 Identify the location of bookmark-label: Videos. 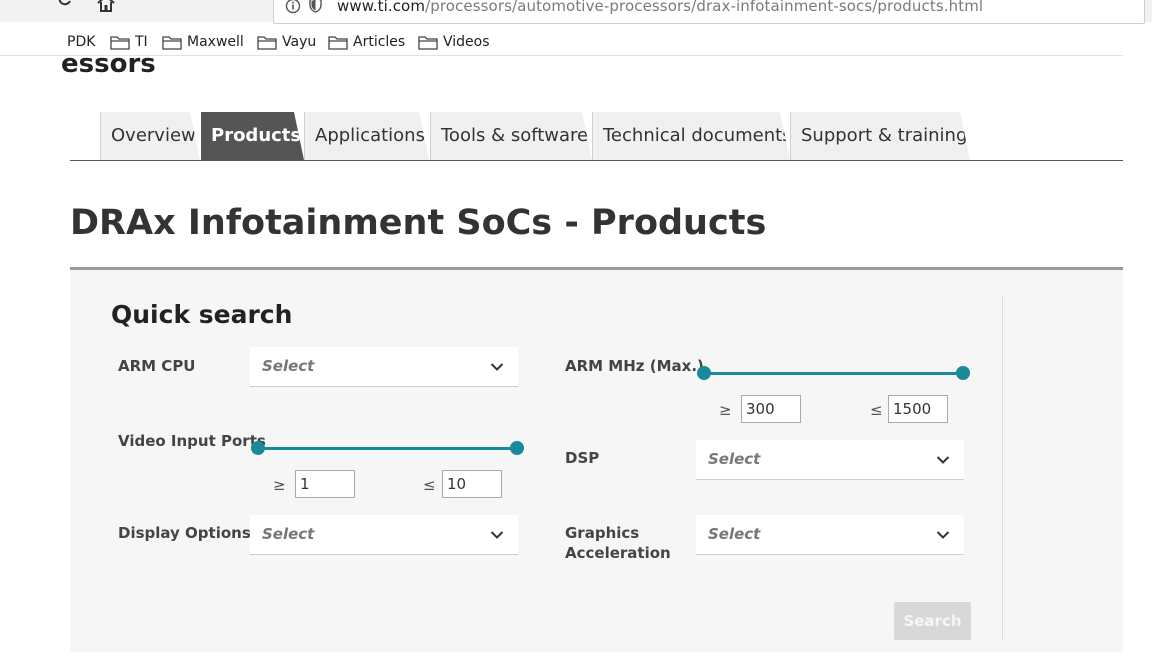
(466, 42).